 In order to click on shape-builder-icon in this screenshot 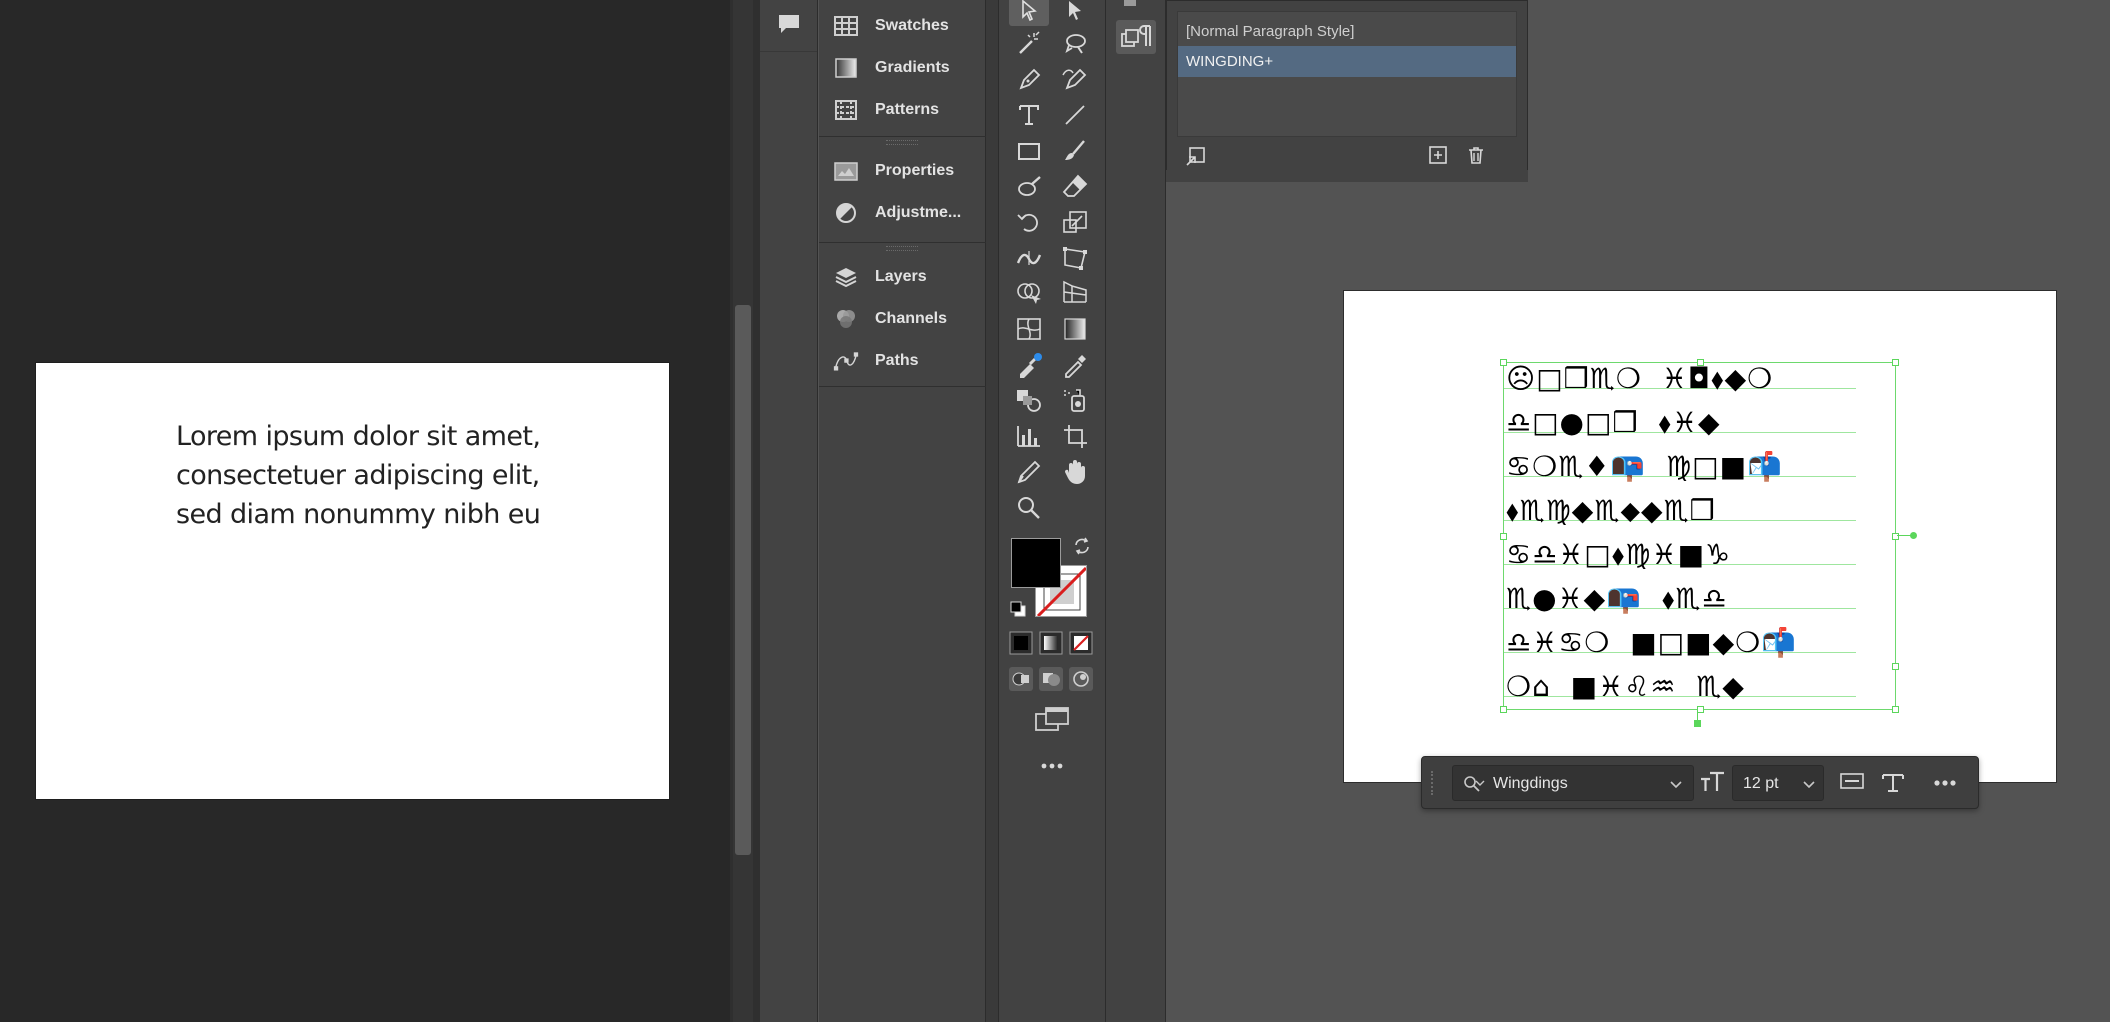, I will do `click(1029, 293)`.